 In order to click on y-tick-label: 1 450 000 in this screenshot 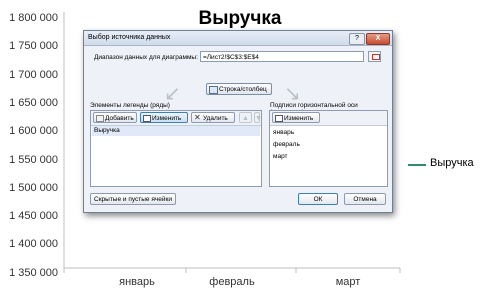, I will do `click(33, 216)`.